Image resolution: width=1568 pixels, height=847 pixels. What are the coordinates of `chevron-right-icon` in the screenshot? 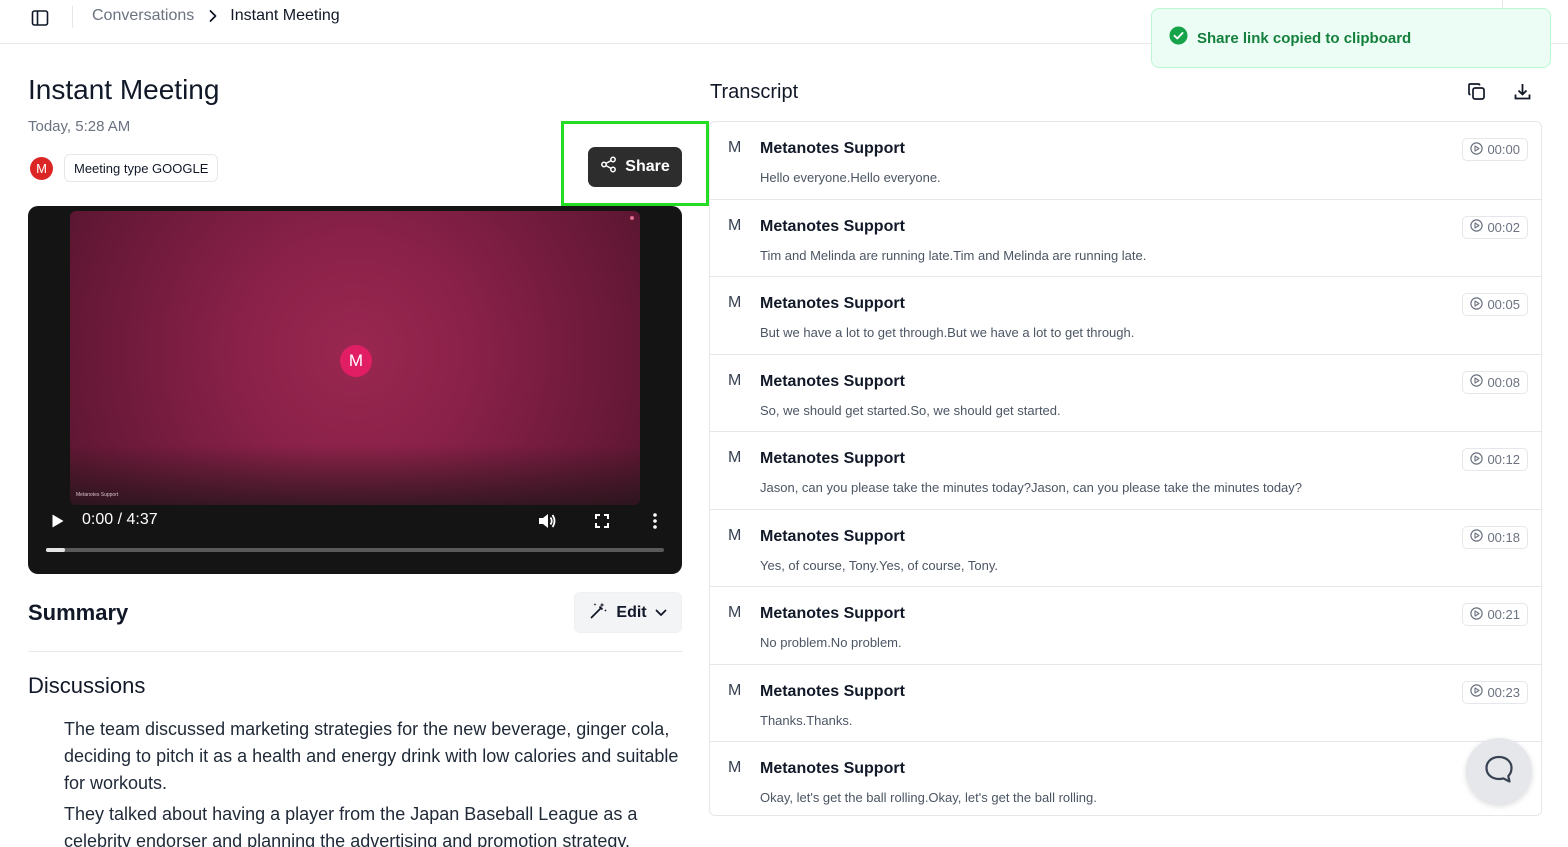 It's located at (213, 16).